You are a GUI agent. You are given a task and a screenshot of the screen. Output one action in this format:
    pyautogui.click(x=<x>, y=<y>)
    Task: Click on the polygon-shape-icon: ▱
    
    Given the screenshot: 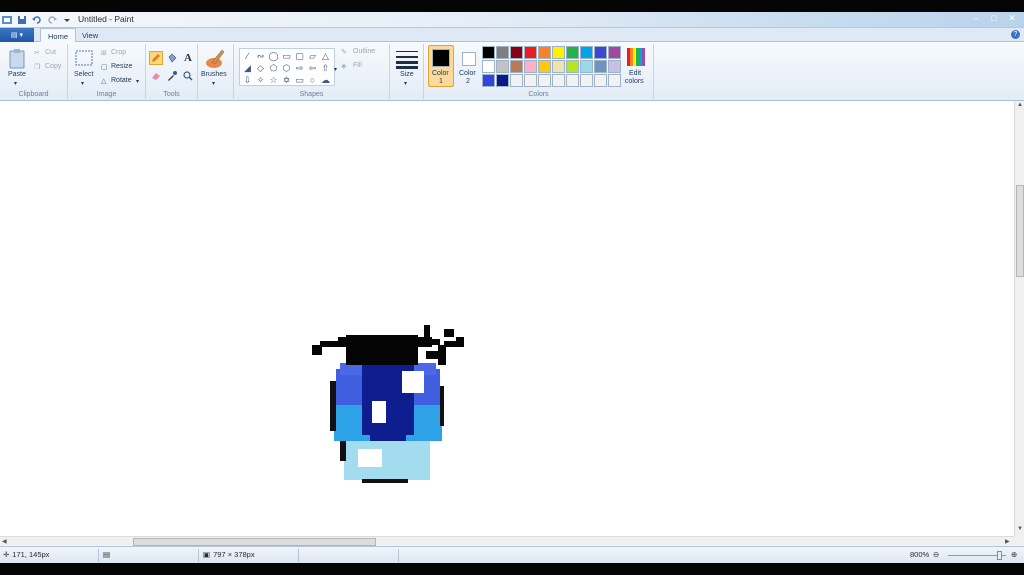 What is the action you would take?
    pyautogui.click(x=312, y=56)
    